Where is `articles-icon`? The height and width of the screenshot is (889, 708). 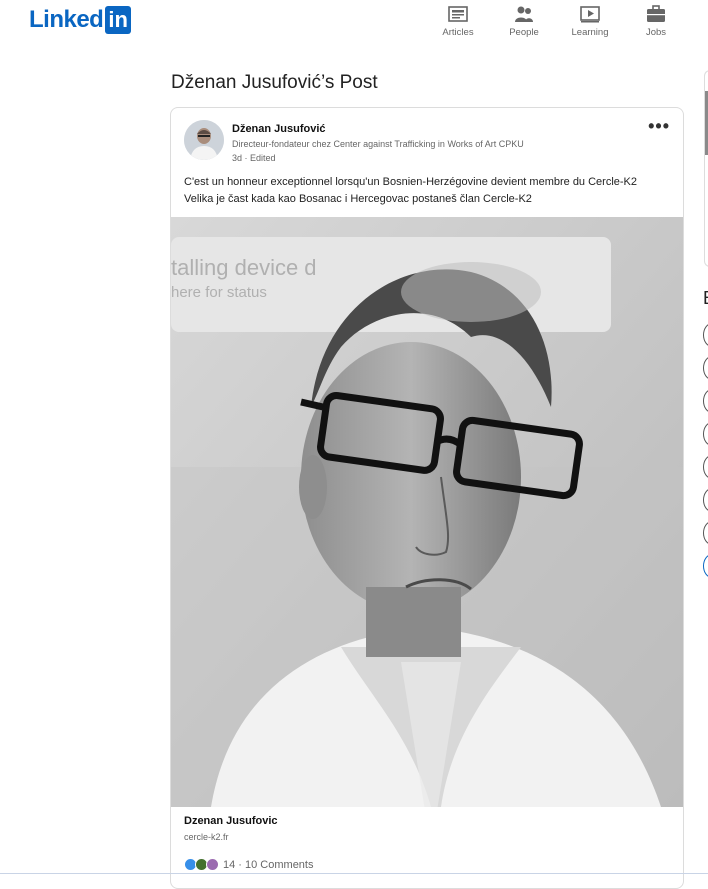
articles-icon is located at coordinates (458, 14).